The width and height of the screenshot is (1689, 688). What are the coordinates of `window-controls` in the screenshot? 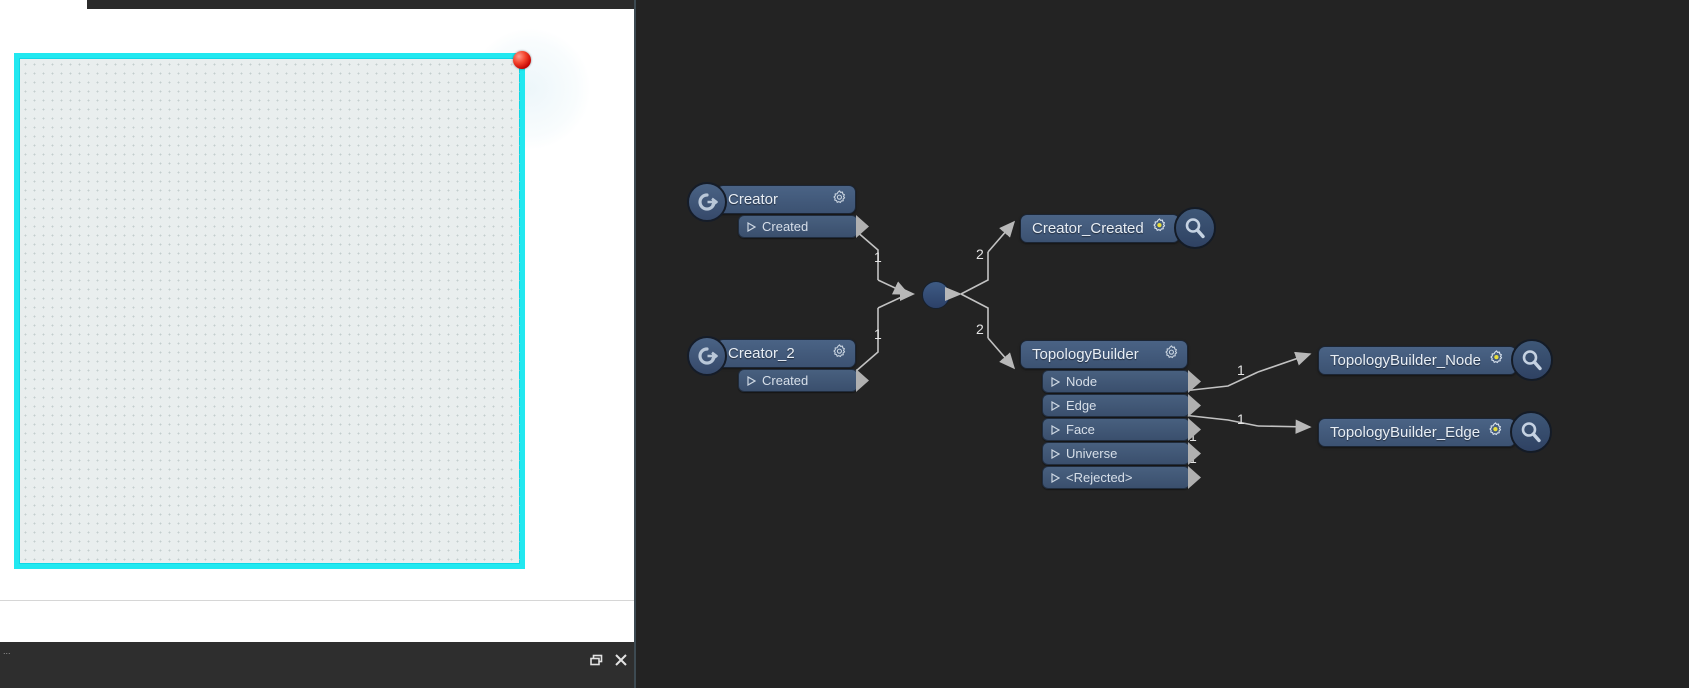 It's located at (609, 660).